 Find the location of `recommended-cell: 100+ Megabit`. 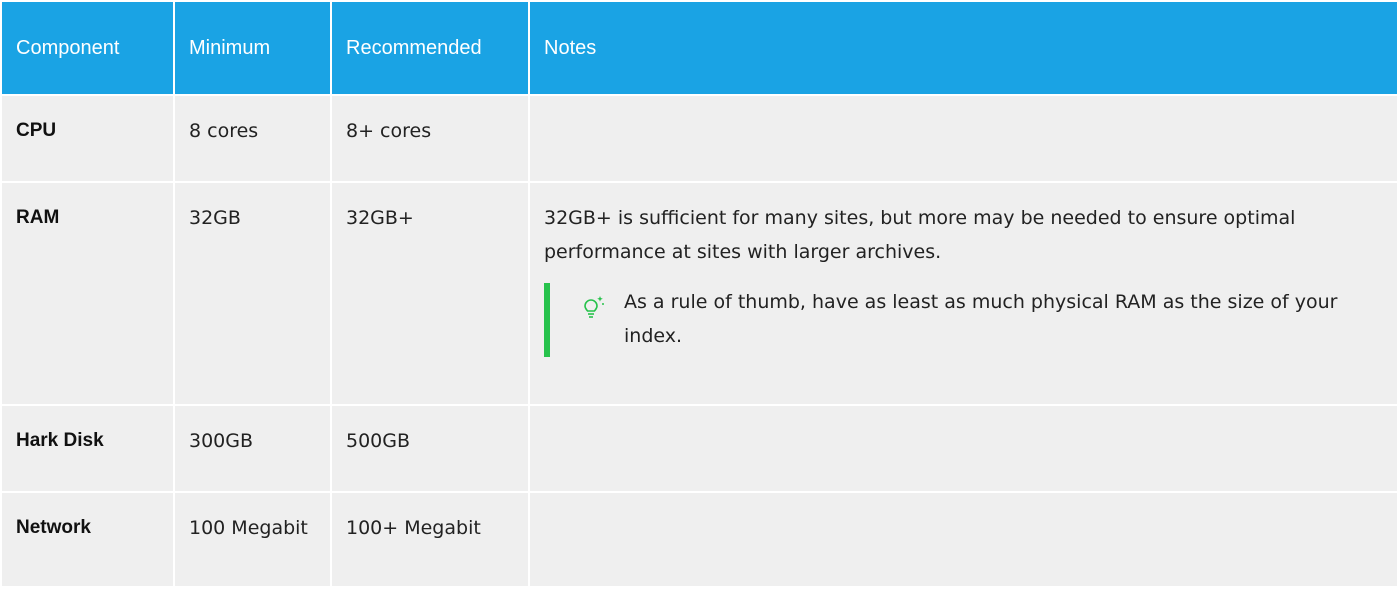

recommended-cell: 100+ Megabit is located at coordinates (430, 539).